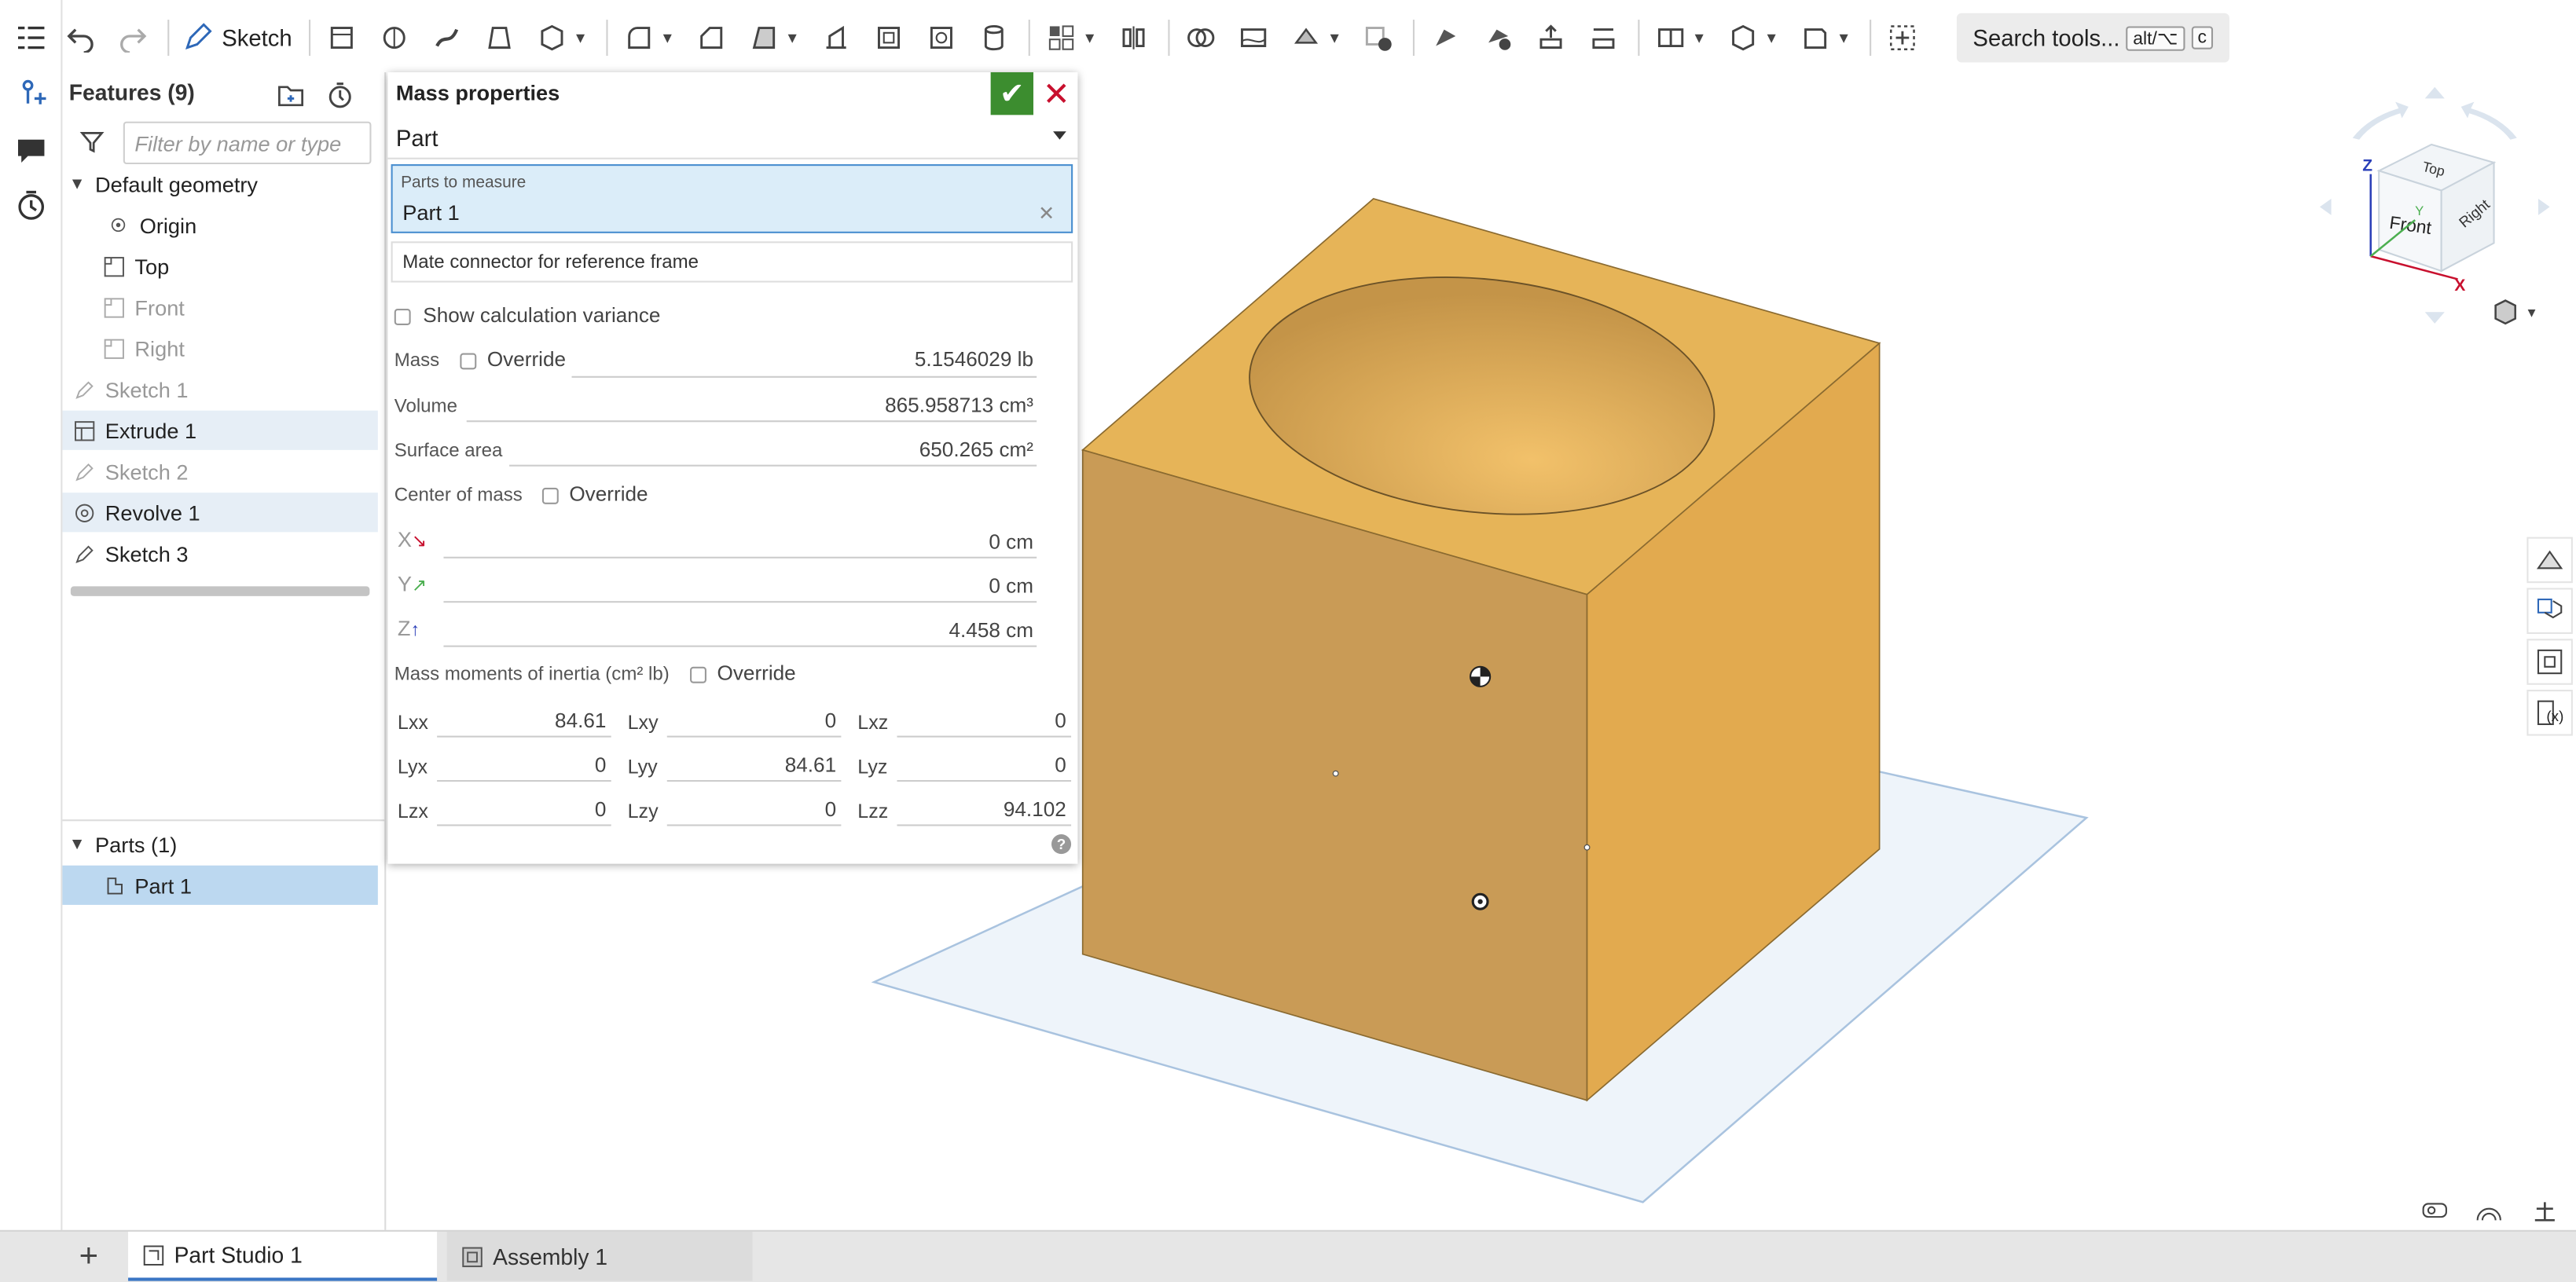  I want to click on com-z-underline, so click(740, 646).